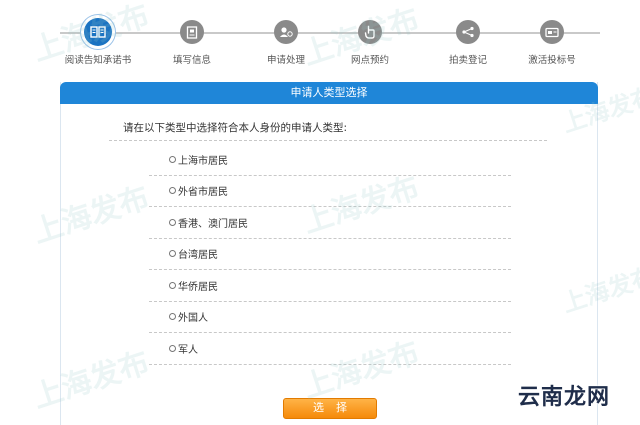 The width and height of the screenshot is (640, 425). I want to click on option-taiwan-resident: 台湾居民, so click(330, 254).